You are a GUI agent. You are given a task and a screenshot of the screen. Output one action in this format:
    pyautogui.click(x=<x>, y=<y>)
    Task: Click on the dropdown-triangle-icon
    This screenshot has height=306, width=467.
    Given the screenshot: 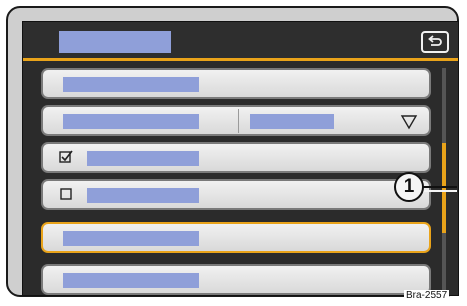 What is the action you would take?
    pyautogui.click(x=409, y=121)
    